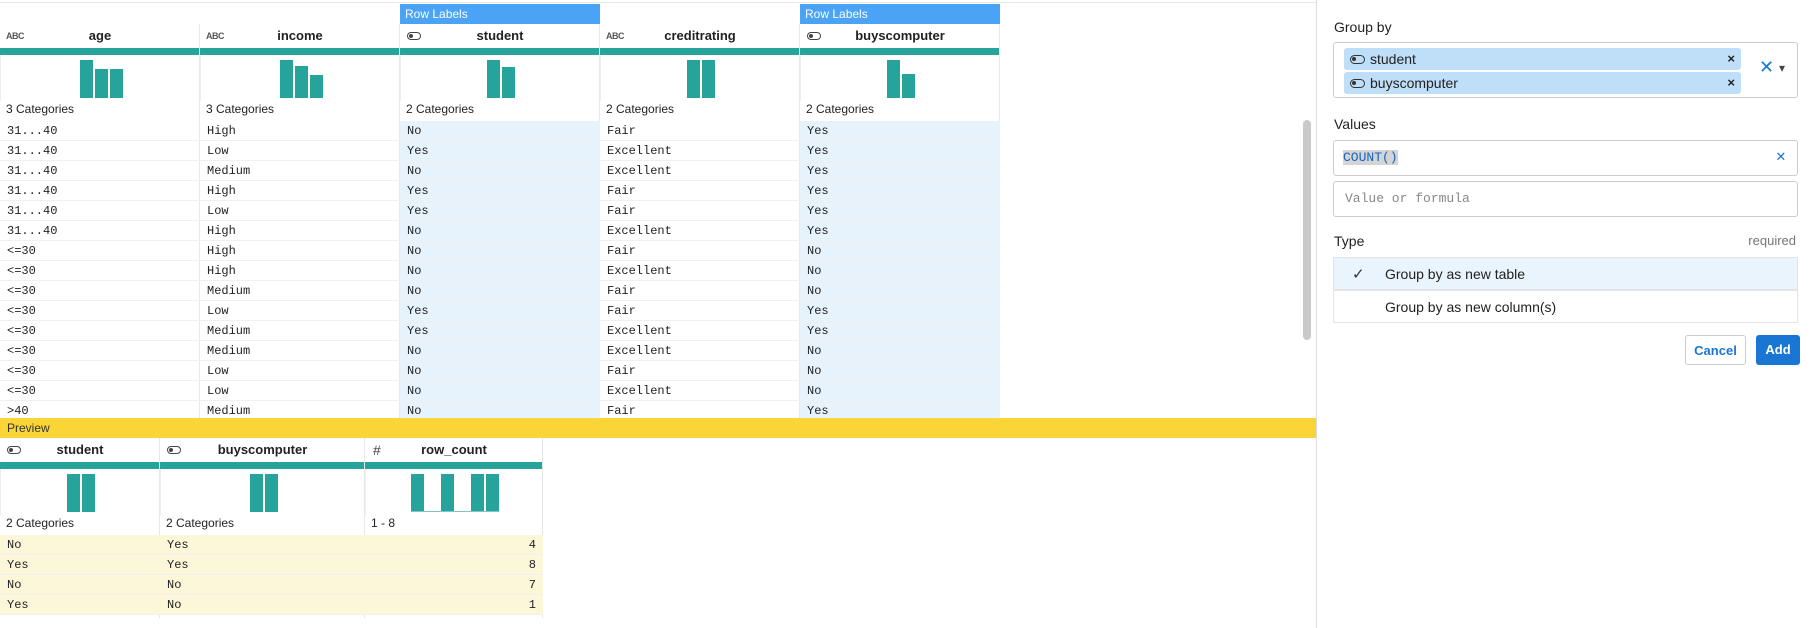  What do you see at coordinates (1565, 273) in the screenshot?
I see `option-group-as-new-table: ✓ Group by as new table` at bounding box center [1565, 273].